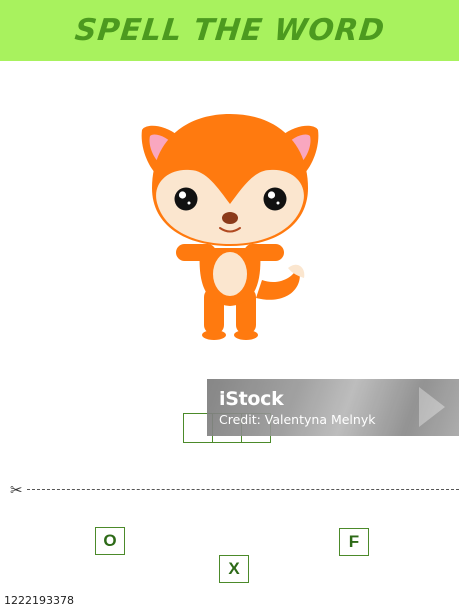  Describe the element at coordinates (251, 399) in the screenshot. I see `watermark-brand: iStock` at that location.